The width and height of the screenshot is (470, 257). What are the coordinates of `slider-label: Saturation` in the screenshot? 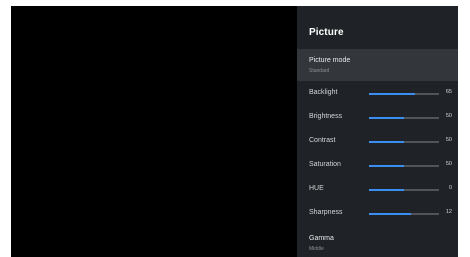 It's located at (325, 164).